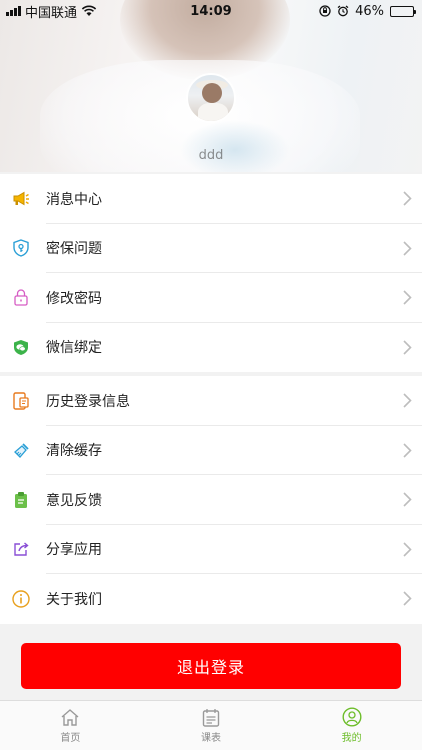 This screenshot has width=422, height=750. Describe the element at coordinates (74, 348) in the screenshot. I see `menu-item-label: 微信绑定` at that location.